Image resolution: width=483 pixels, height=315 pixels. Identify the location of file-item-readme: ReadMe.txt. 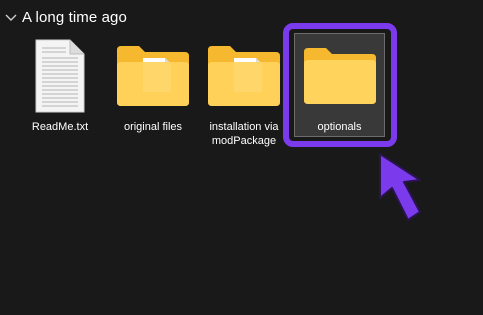
(60, 87).